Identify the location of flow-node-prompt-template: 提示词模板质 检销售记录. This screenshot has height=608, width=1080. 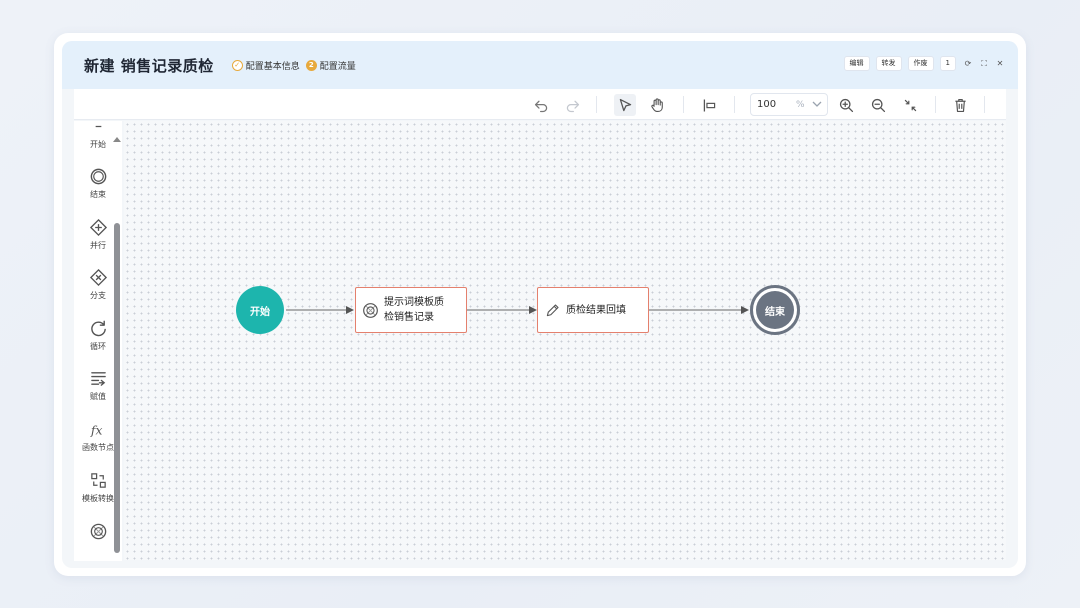
(411, 310).